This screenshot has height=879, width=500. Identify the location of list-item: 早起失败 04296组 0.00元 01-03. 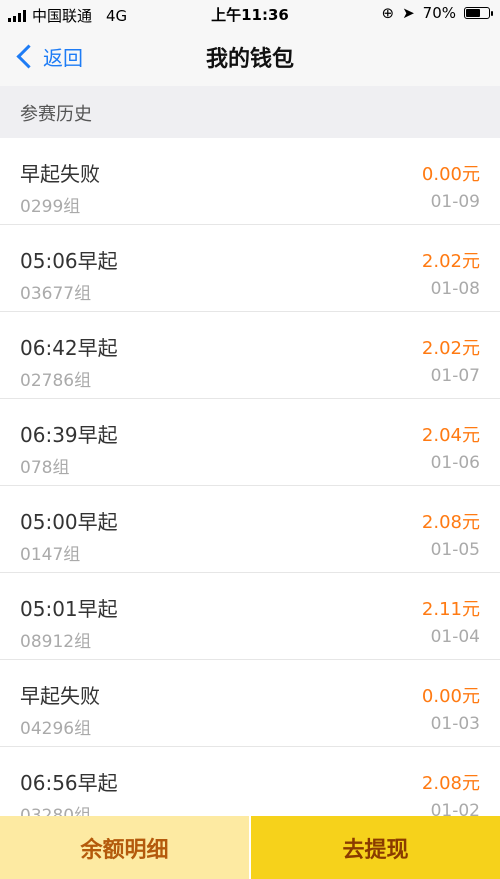
(250, 703).